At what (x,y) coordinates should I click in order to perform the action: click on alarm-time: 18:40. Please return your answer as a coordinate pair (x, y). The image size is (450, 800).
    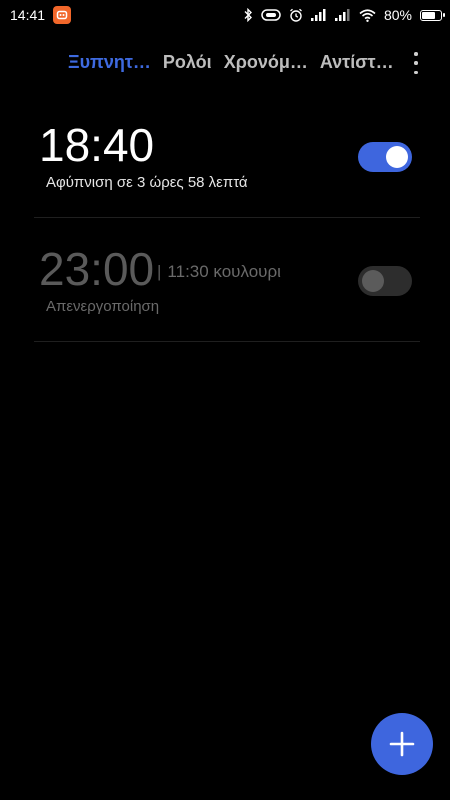
    Looking at the image, I should click on (97, 145).